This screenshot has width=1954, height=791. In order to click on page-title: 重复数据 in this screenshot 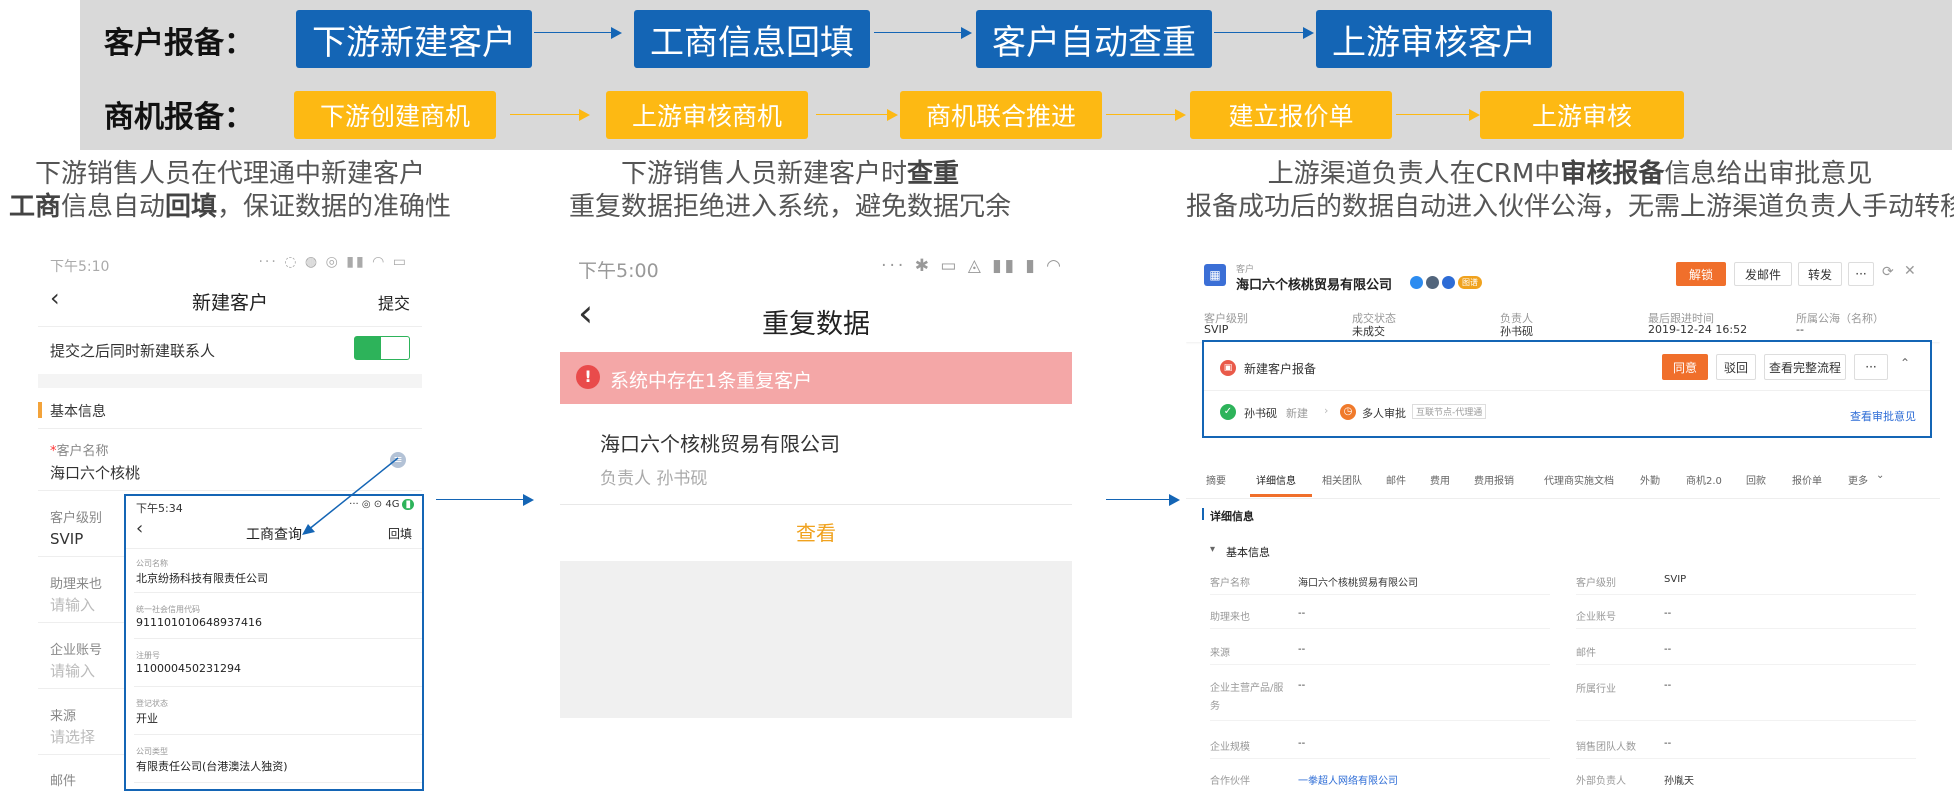, I will do `click(816, 324)`.